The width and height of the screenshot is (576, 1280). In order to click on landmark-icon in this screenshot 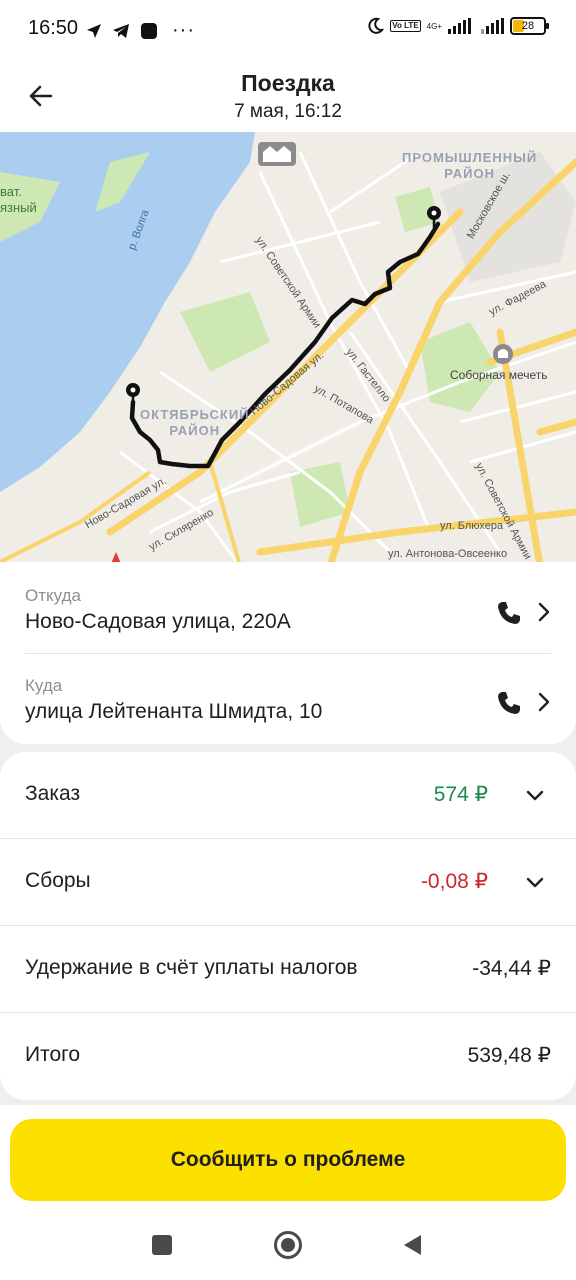, I will do `click(277, 154)`.